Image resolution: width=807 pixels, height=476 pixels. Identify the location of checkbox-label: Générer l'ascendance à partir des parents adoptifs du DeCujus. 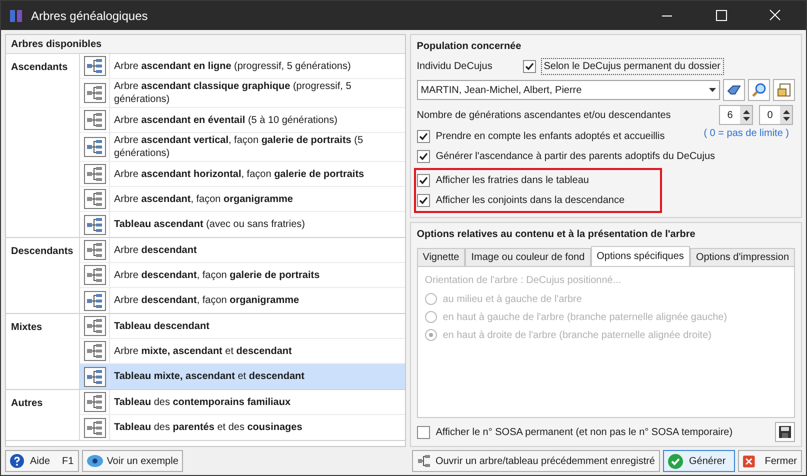
(576, 157).